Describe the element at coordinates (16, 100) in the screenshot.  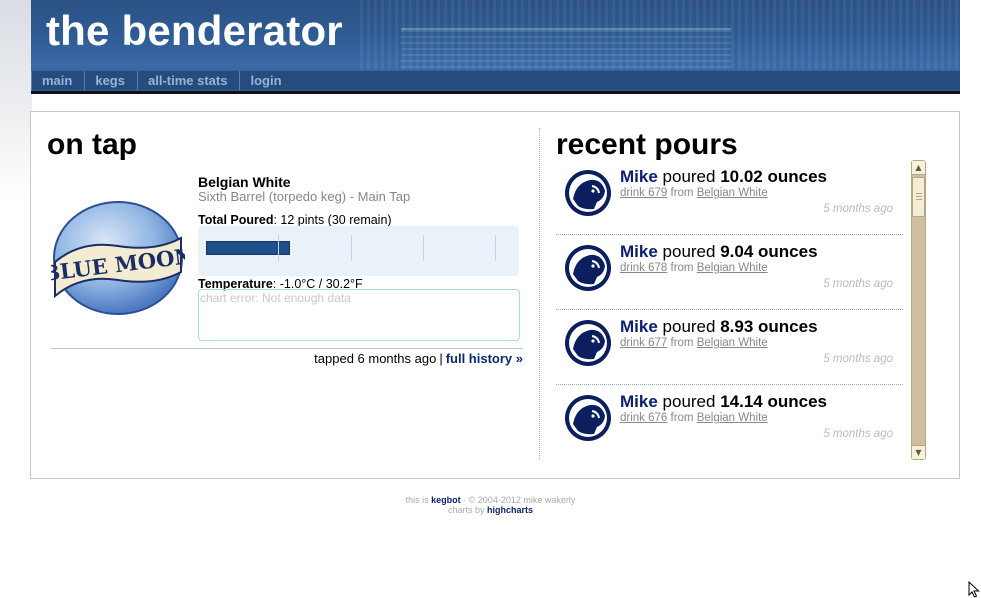
I see `background-fade` at that location.